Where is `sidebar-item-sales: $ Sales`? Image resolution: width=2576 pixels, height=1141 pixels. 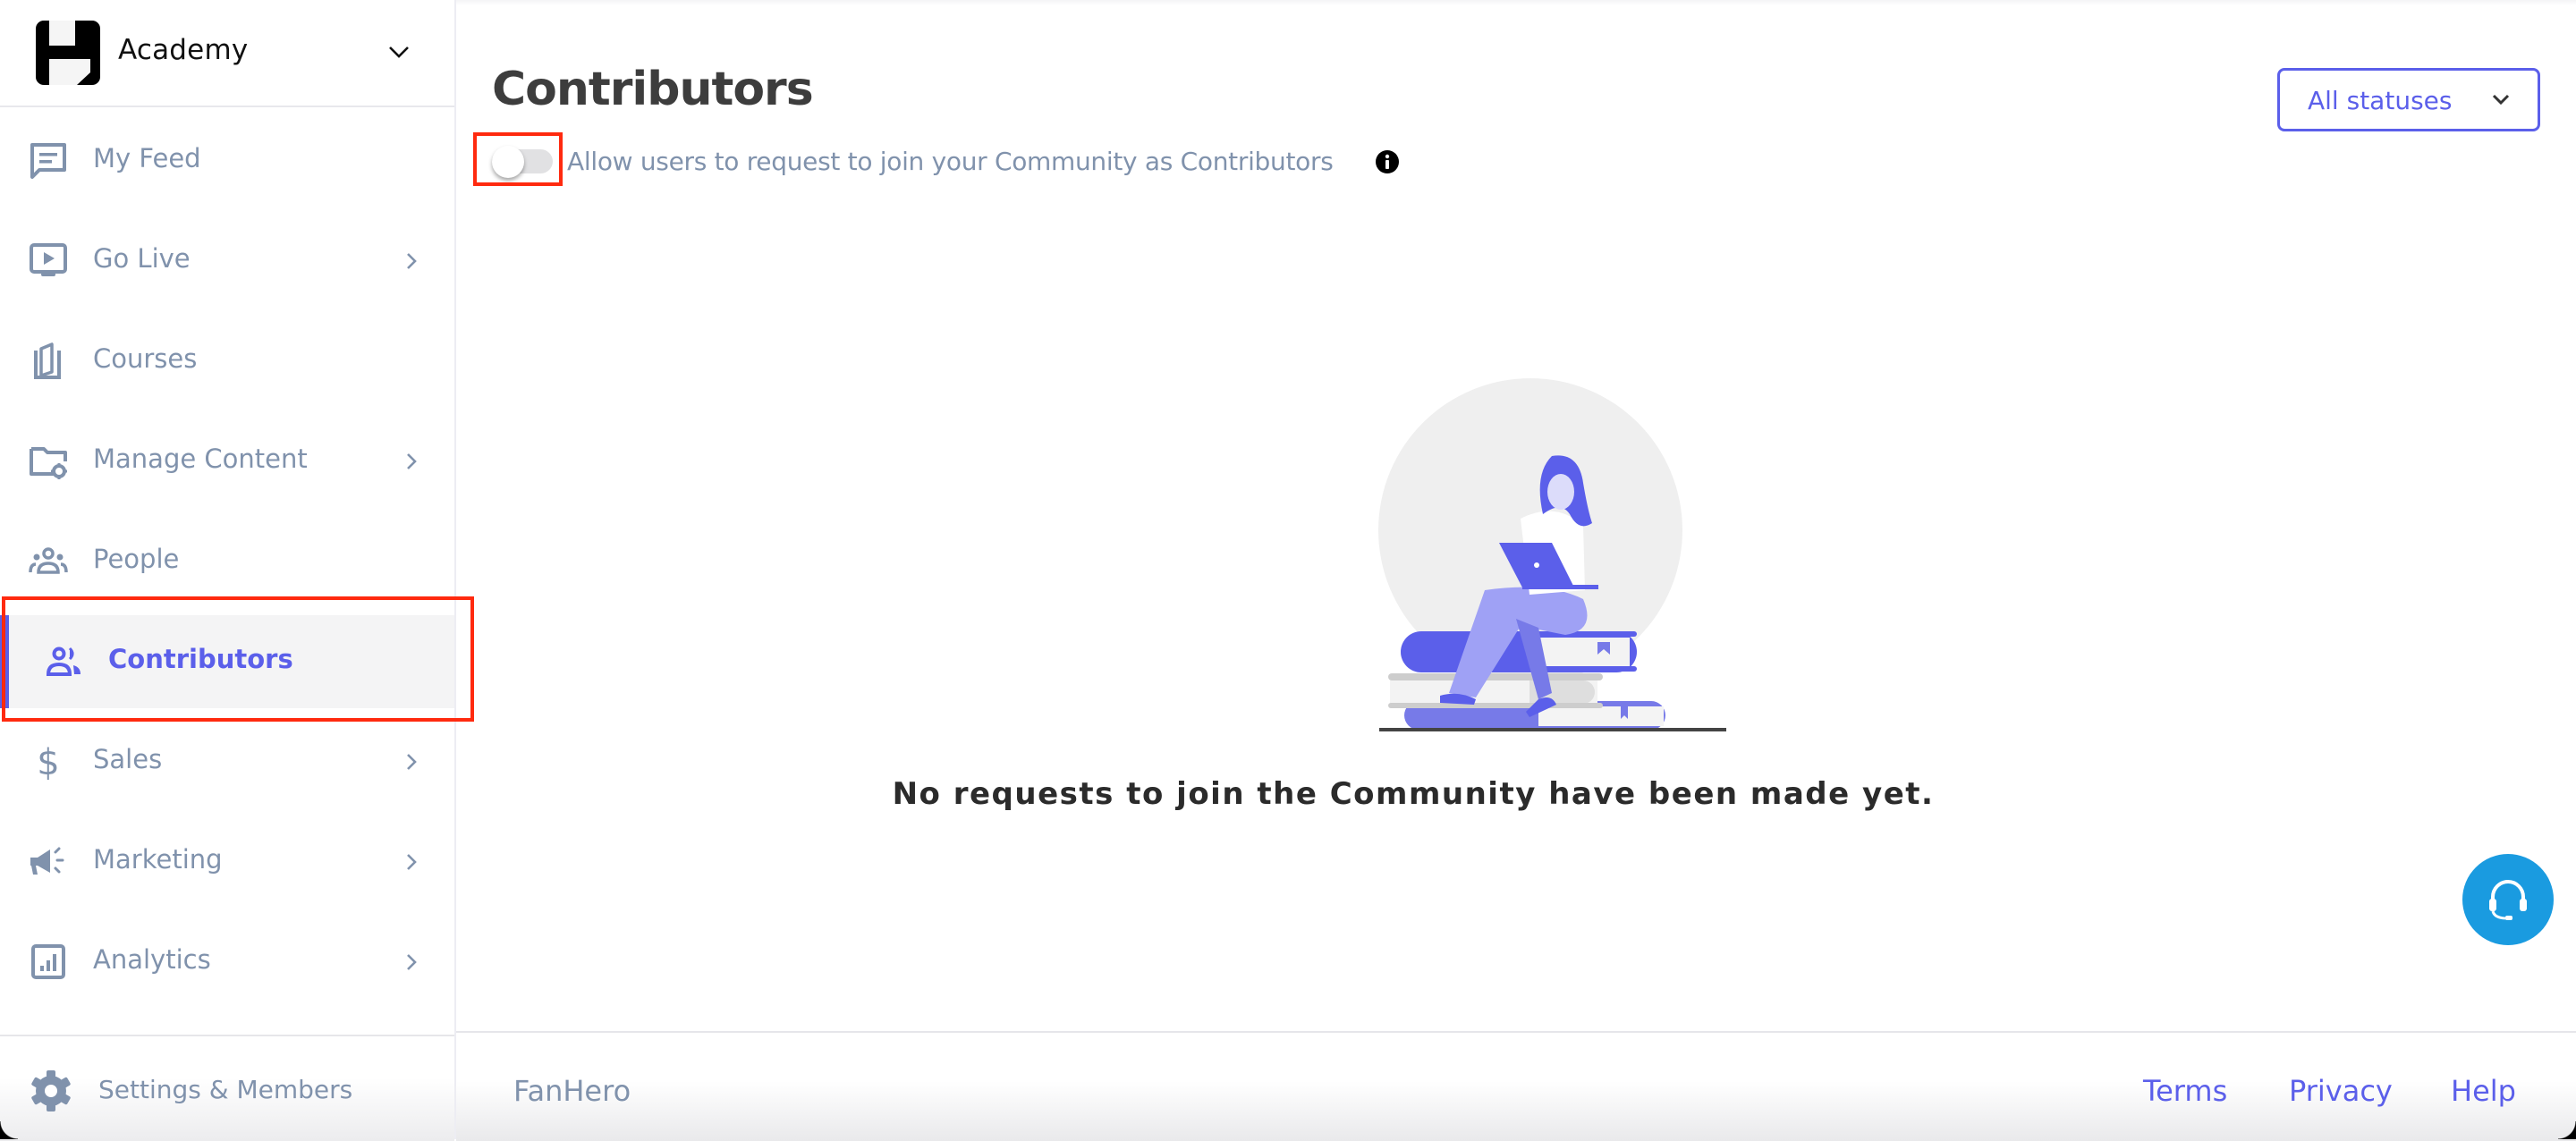 sidebar-item-sales: $ Sales is located at coordinates (227, 762).